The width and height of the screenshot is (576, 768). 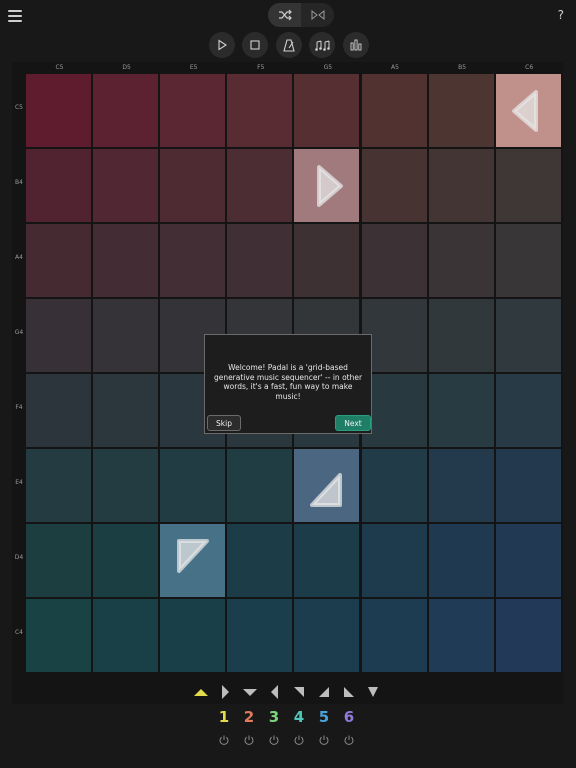 I want to click on shuffle-button, so click(x=284, y=15).